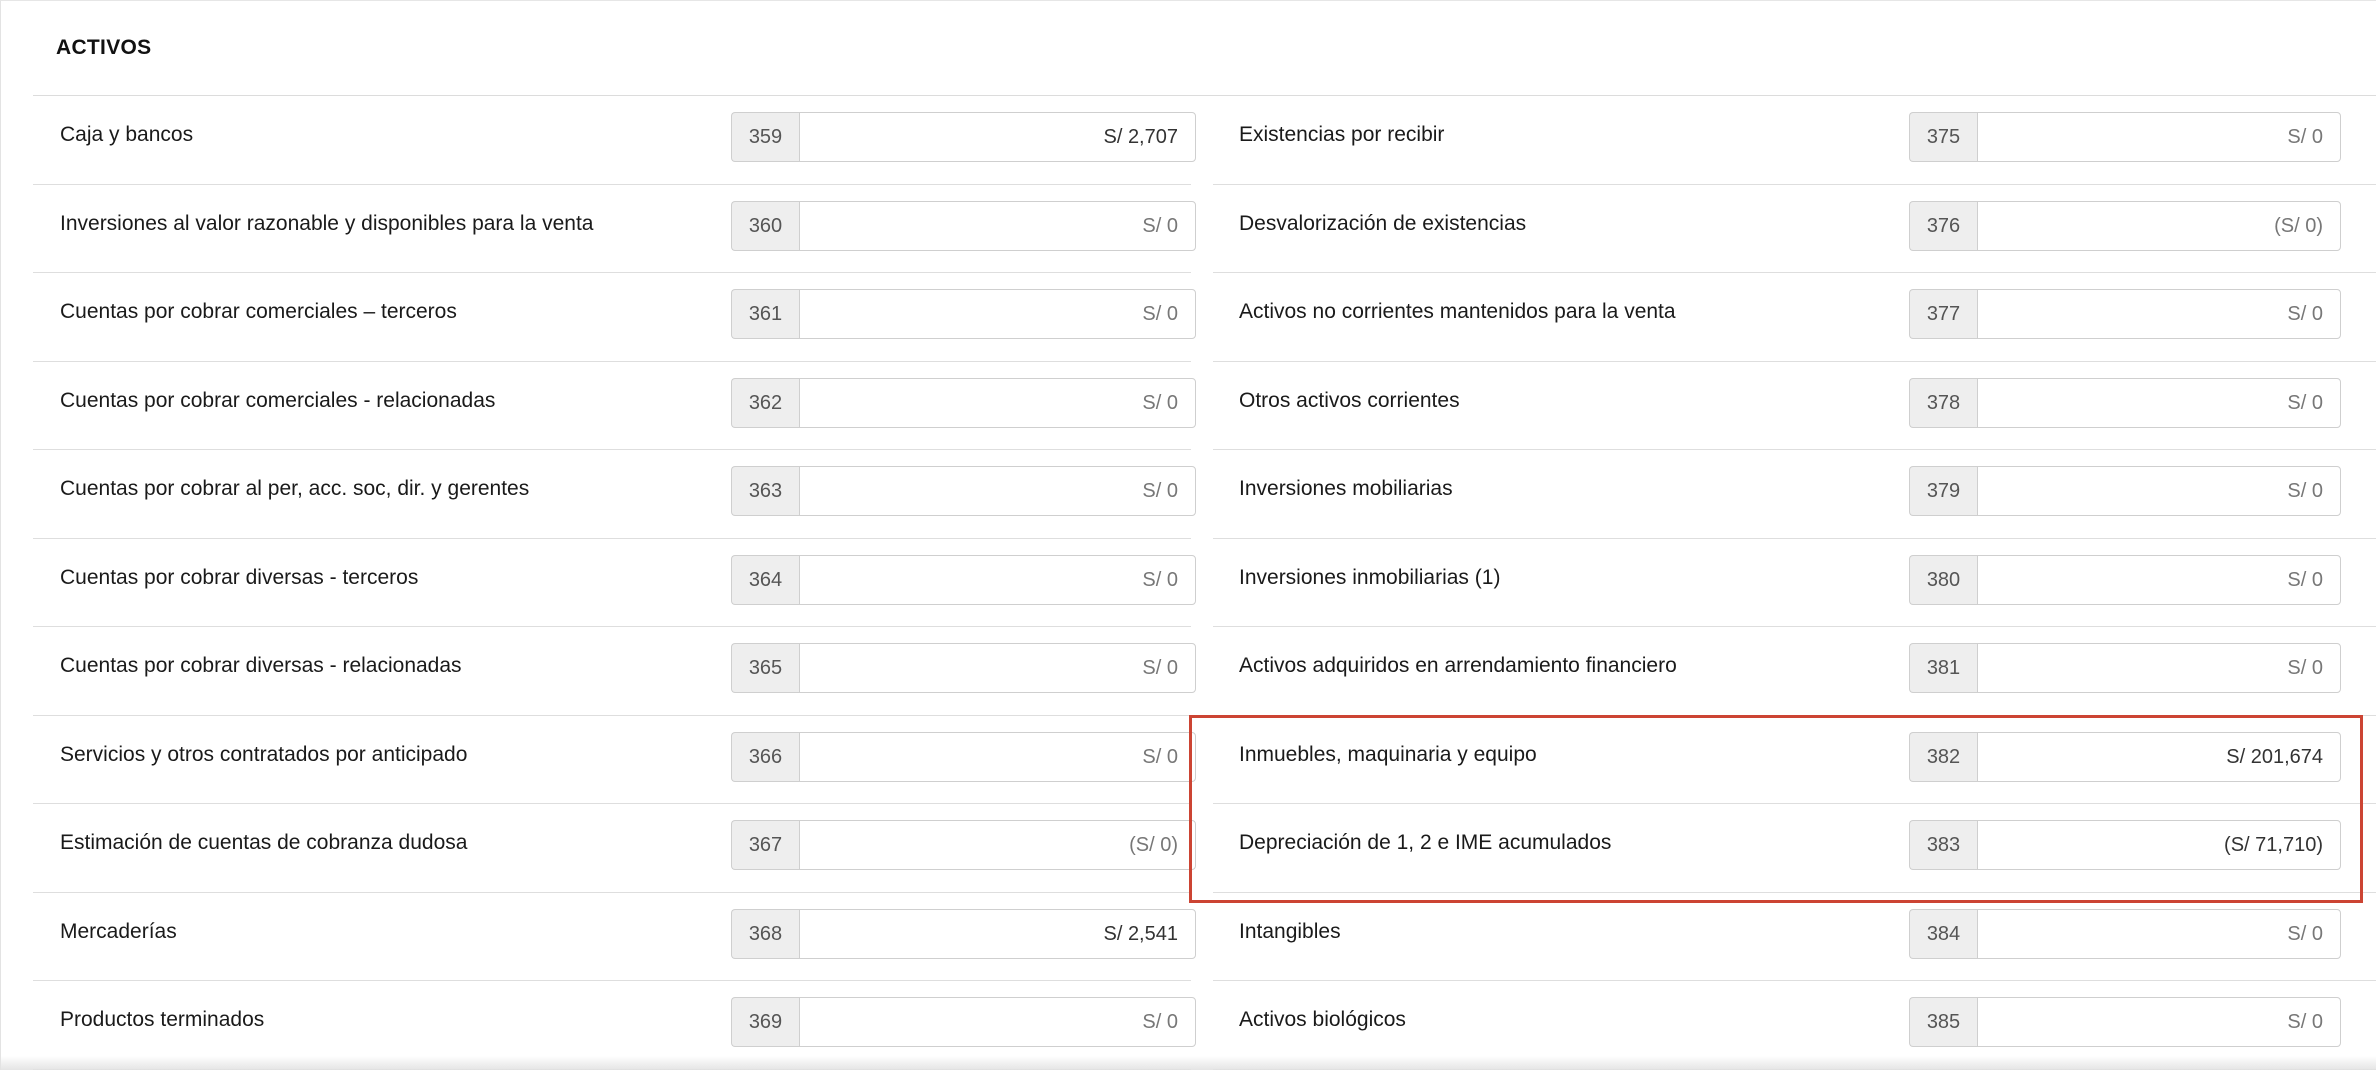 The width and height of the screenshot is (2376, 1070). What do you see at coordinates (1349, 400) in the screenshot?
I see `field-label: Otros activos corrientes` at bounding box center [1349, 400].